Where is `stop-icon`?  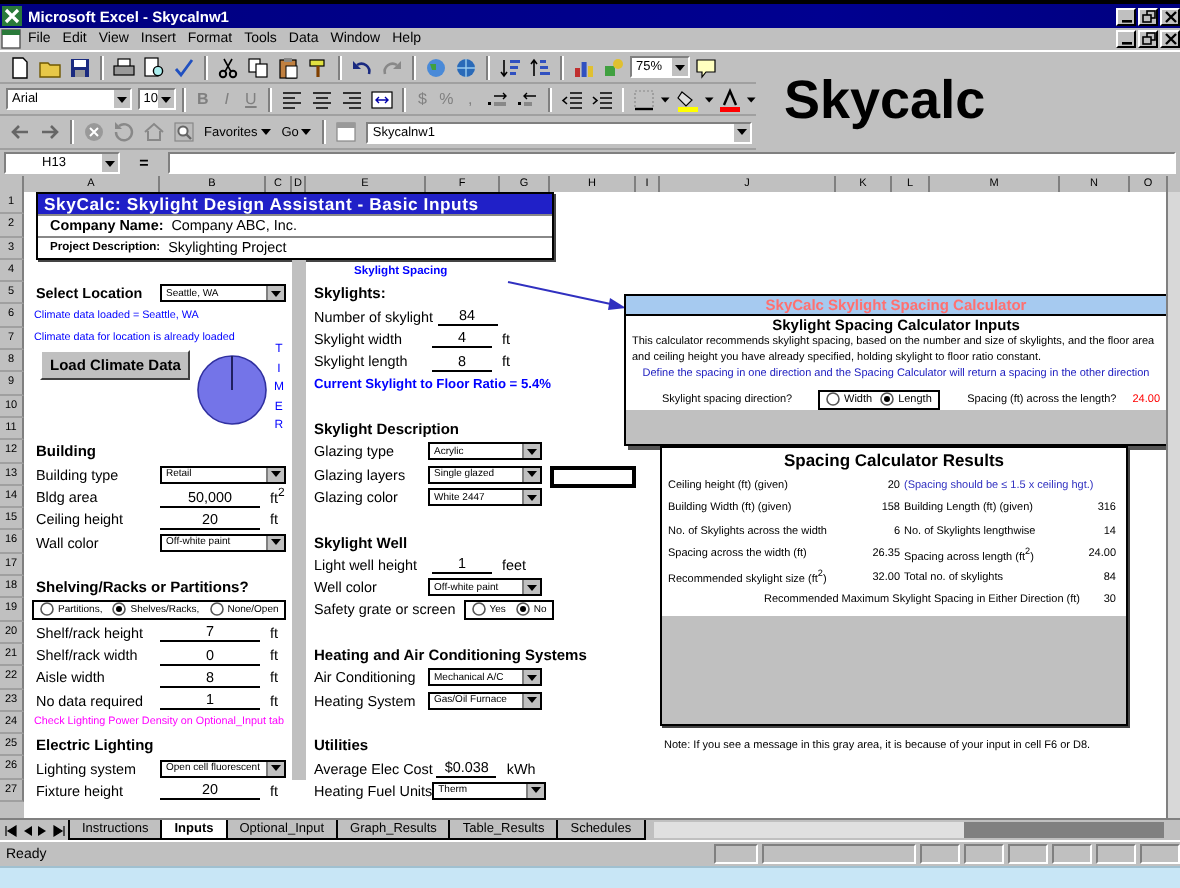 stop-icon is located at coordinates (94, 132).